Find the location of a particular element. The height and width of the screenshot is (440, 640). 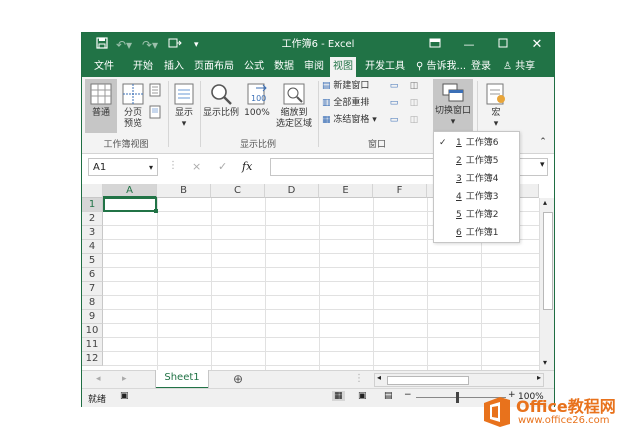

split-icon: ▭ is located at coordinates (394, 86).